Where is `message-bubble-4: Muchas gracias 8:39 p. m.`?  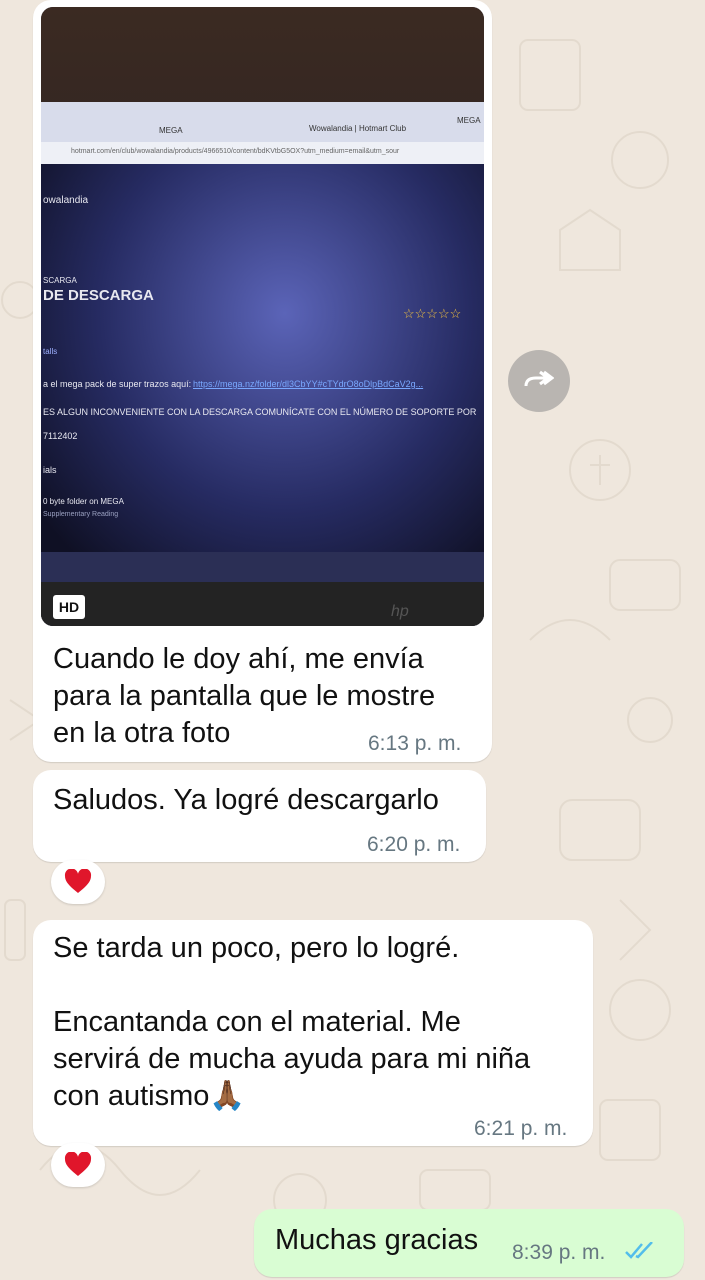
message-bubble-4: Muchas gracias 8:39 p. m. is located at coordinates (469, 1243).